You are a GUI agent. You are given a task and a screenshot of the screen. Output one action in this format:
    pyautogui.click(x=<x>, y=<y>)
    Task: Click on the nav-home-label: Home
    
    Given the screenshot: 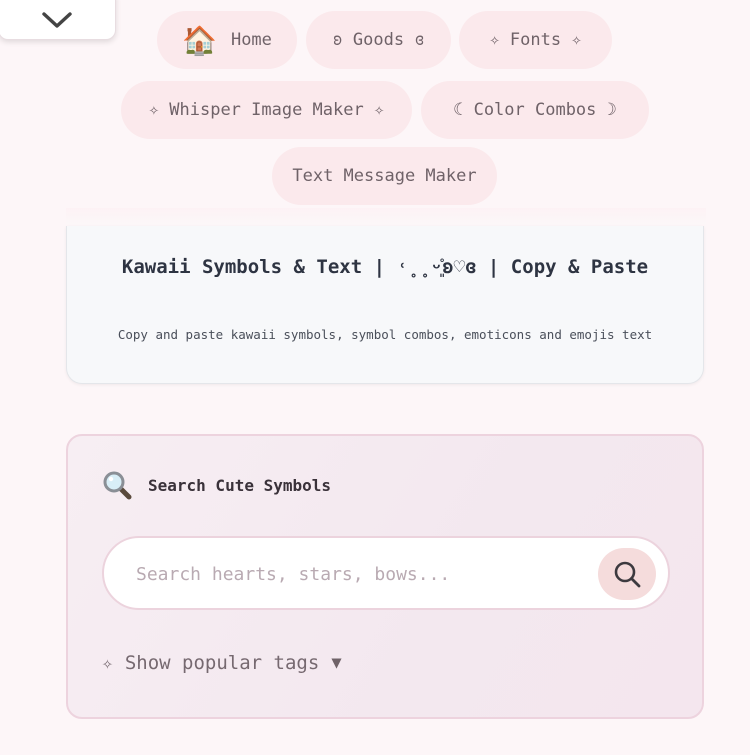 What is the action you would take?
    pyautogui.click(x=251, y=40)
    